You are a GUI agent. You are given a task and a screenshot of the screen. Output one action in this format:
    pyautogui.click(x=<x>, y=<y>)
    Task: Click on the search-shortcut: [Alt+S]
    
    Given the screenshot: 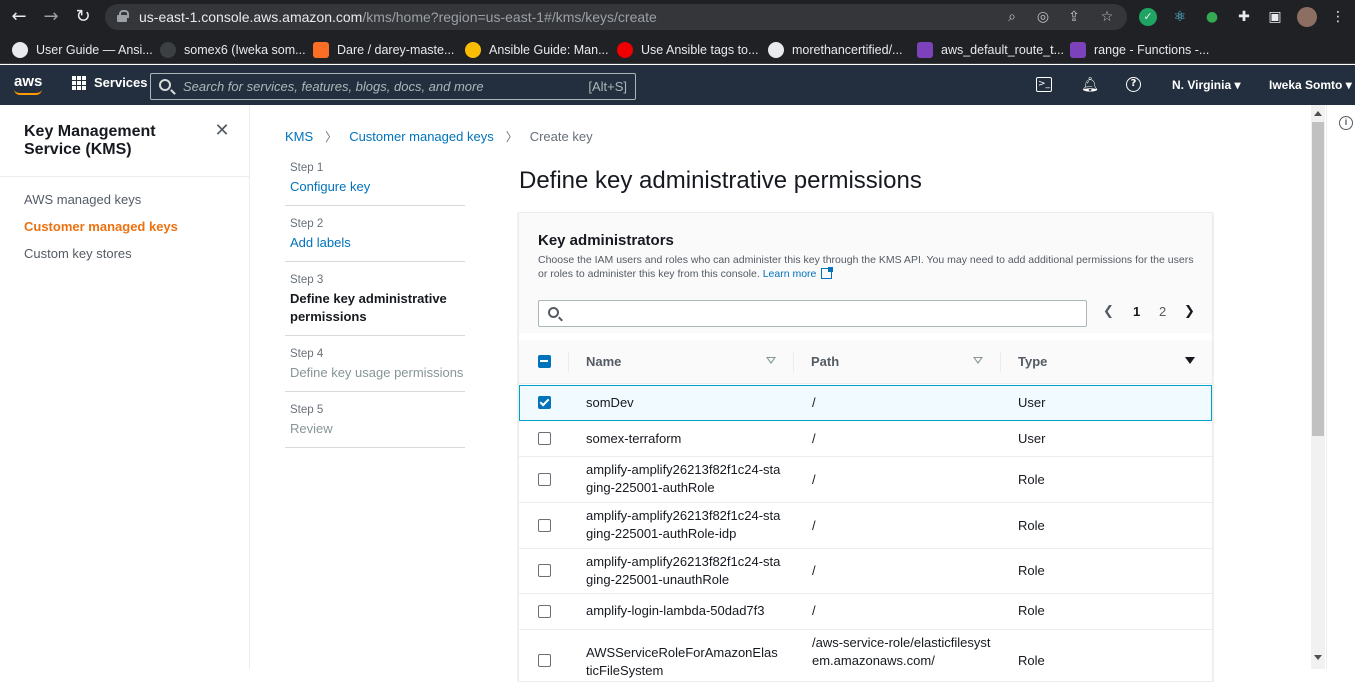 What is the action you would take?
    pyautogui.click(x=607, y=86)
    